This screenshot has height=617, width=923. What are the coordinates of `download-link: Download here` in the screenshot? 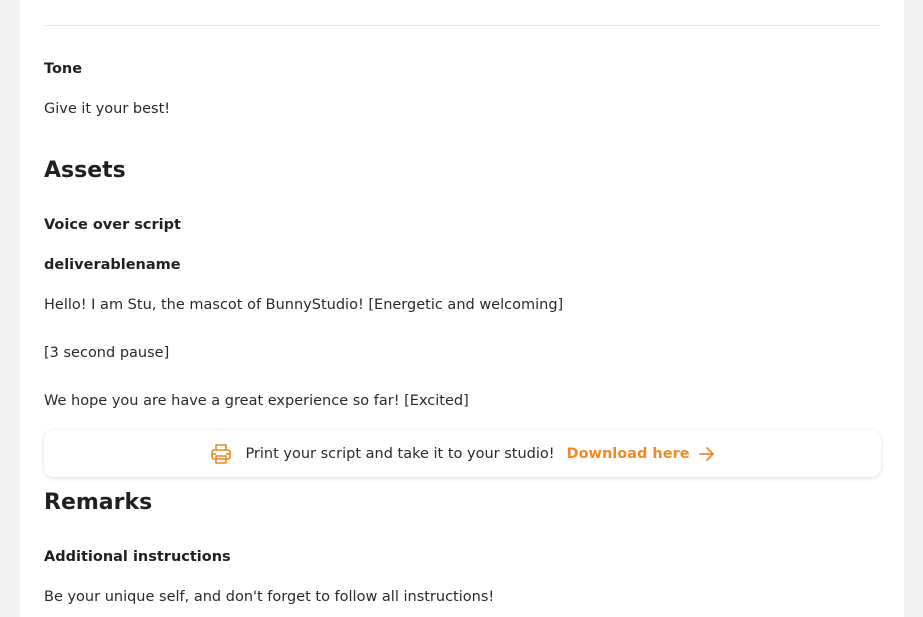 It's located at (641, 454).